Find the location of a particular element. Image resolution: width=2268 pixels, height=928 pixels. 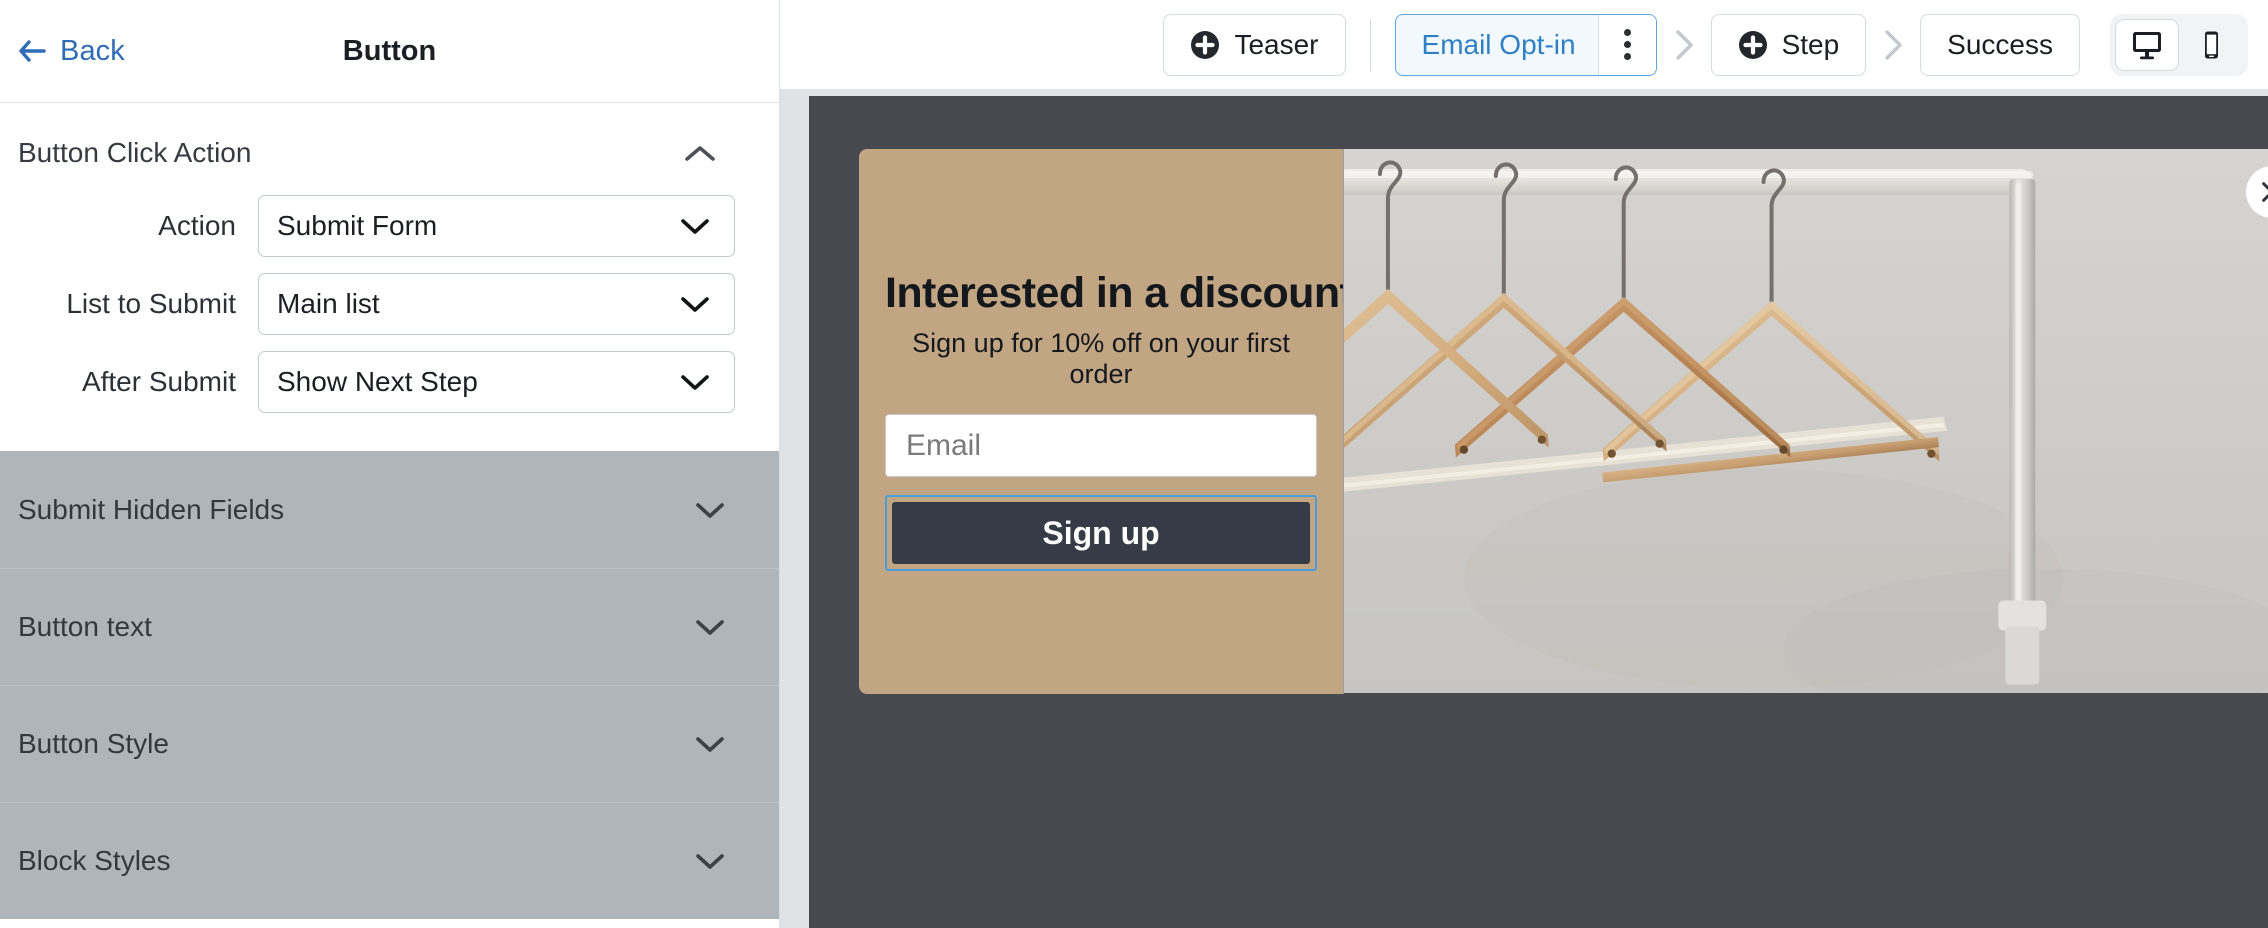

signup-button-label: Sign up is located at coordinates (1101, 532).